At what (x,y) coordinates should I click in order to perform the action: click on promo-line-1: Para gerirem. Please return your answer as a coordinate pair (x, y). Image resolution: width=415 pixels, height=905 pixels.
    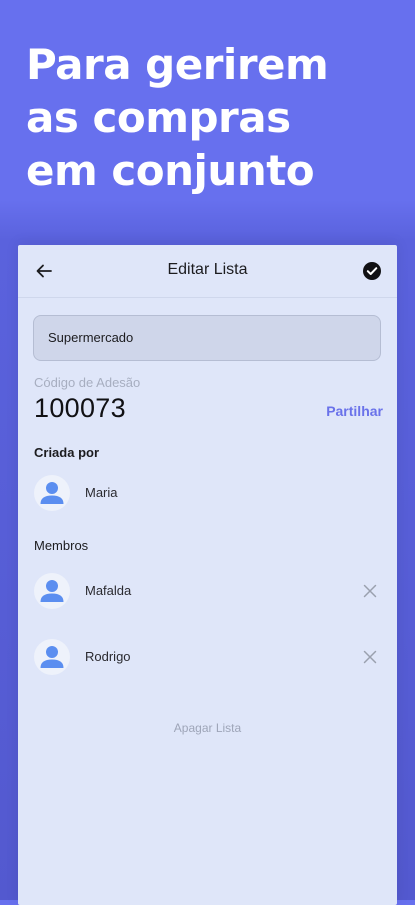
    Looking at the image, I should click on (177, 64).